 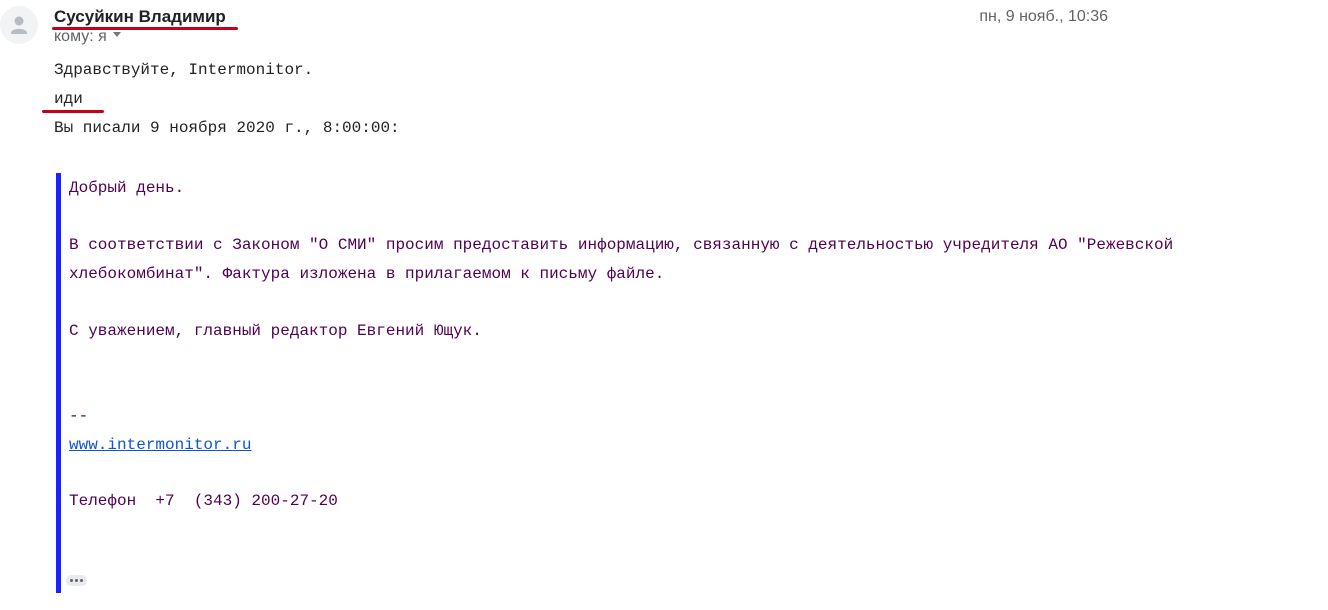 What do you see at coordinates (1043, 16) in the screenshot?
I see `message-date: пн, 9 нояб., 10:36` at bounding box center [1043, 16].